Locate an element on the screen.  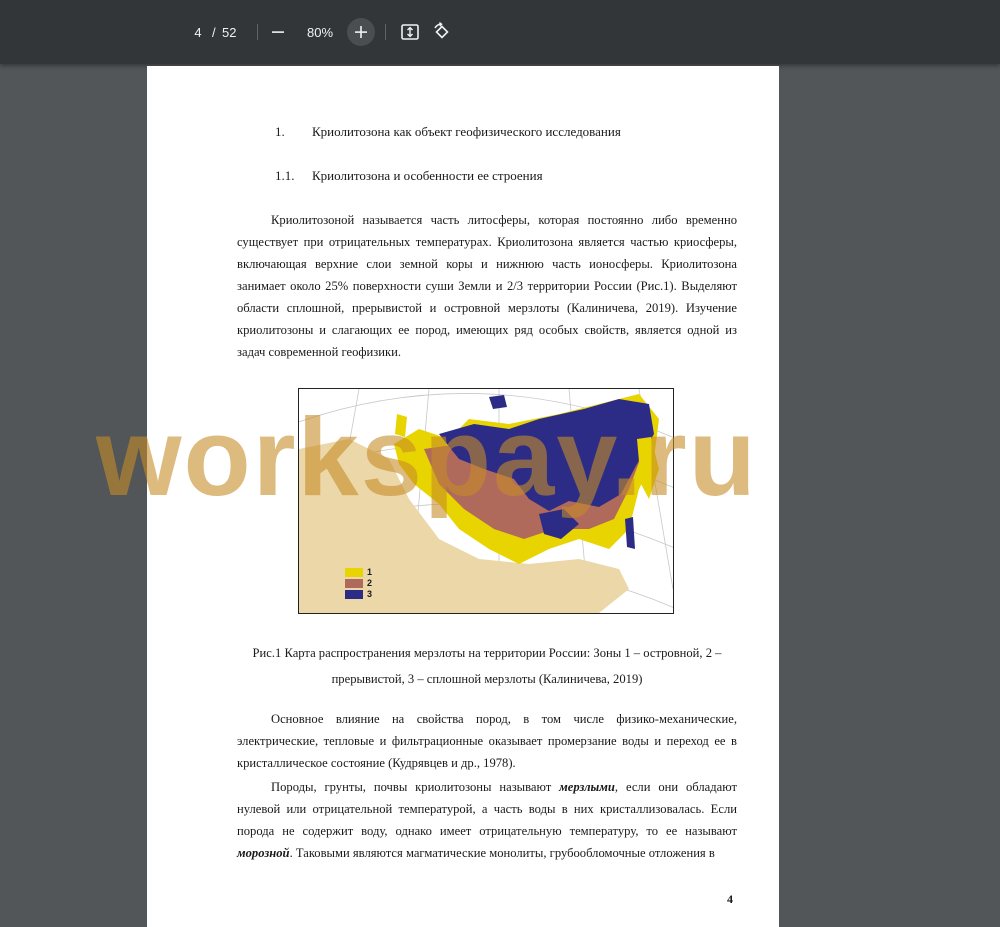
rotate-button is located at coordinates (442, 32).